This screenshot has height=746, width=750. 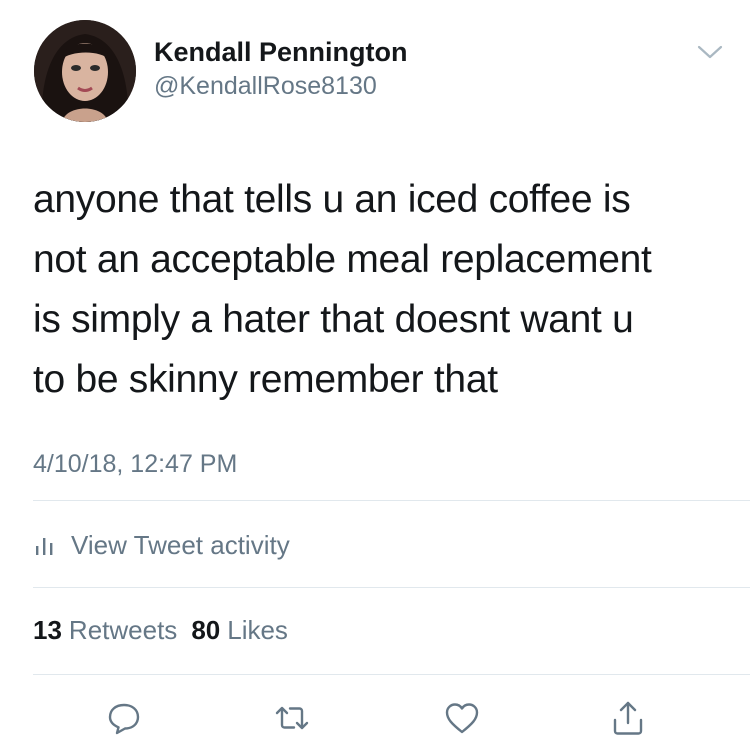 I want to click on likes-count: 80, so click(x=206, y=630).